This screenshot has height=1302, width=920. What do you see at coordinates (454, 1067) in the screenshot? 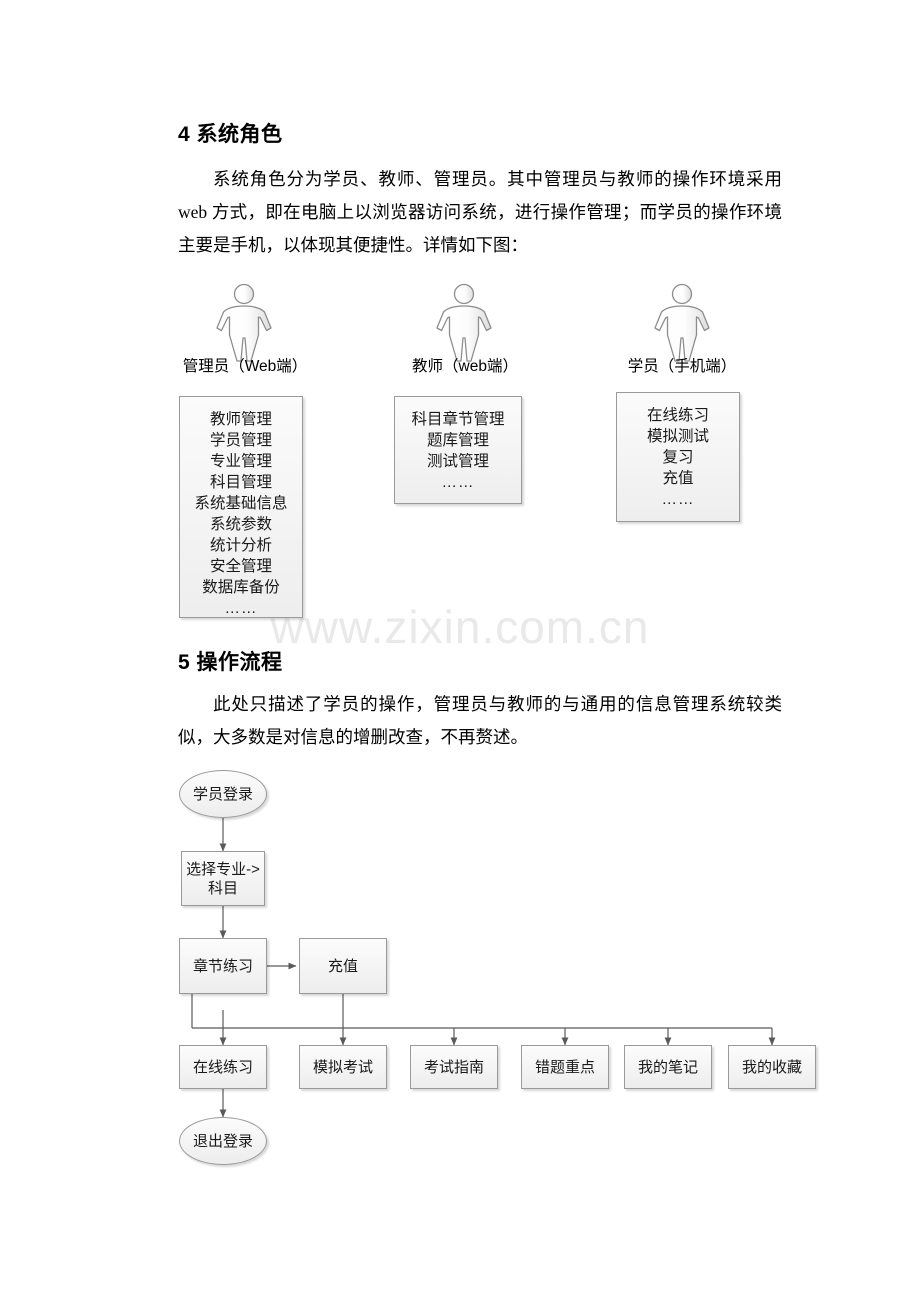
I see `flow-node-exam-guide: 考试指南` at bounding box center [454, 1067].